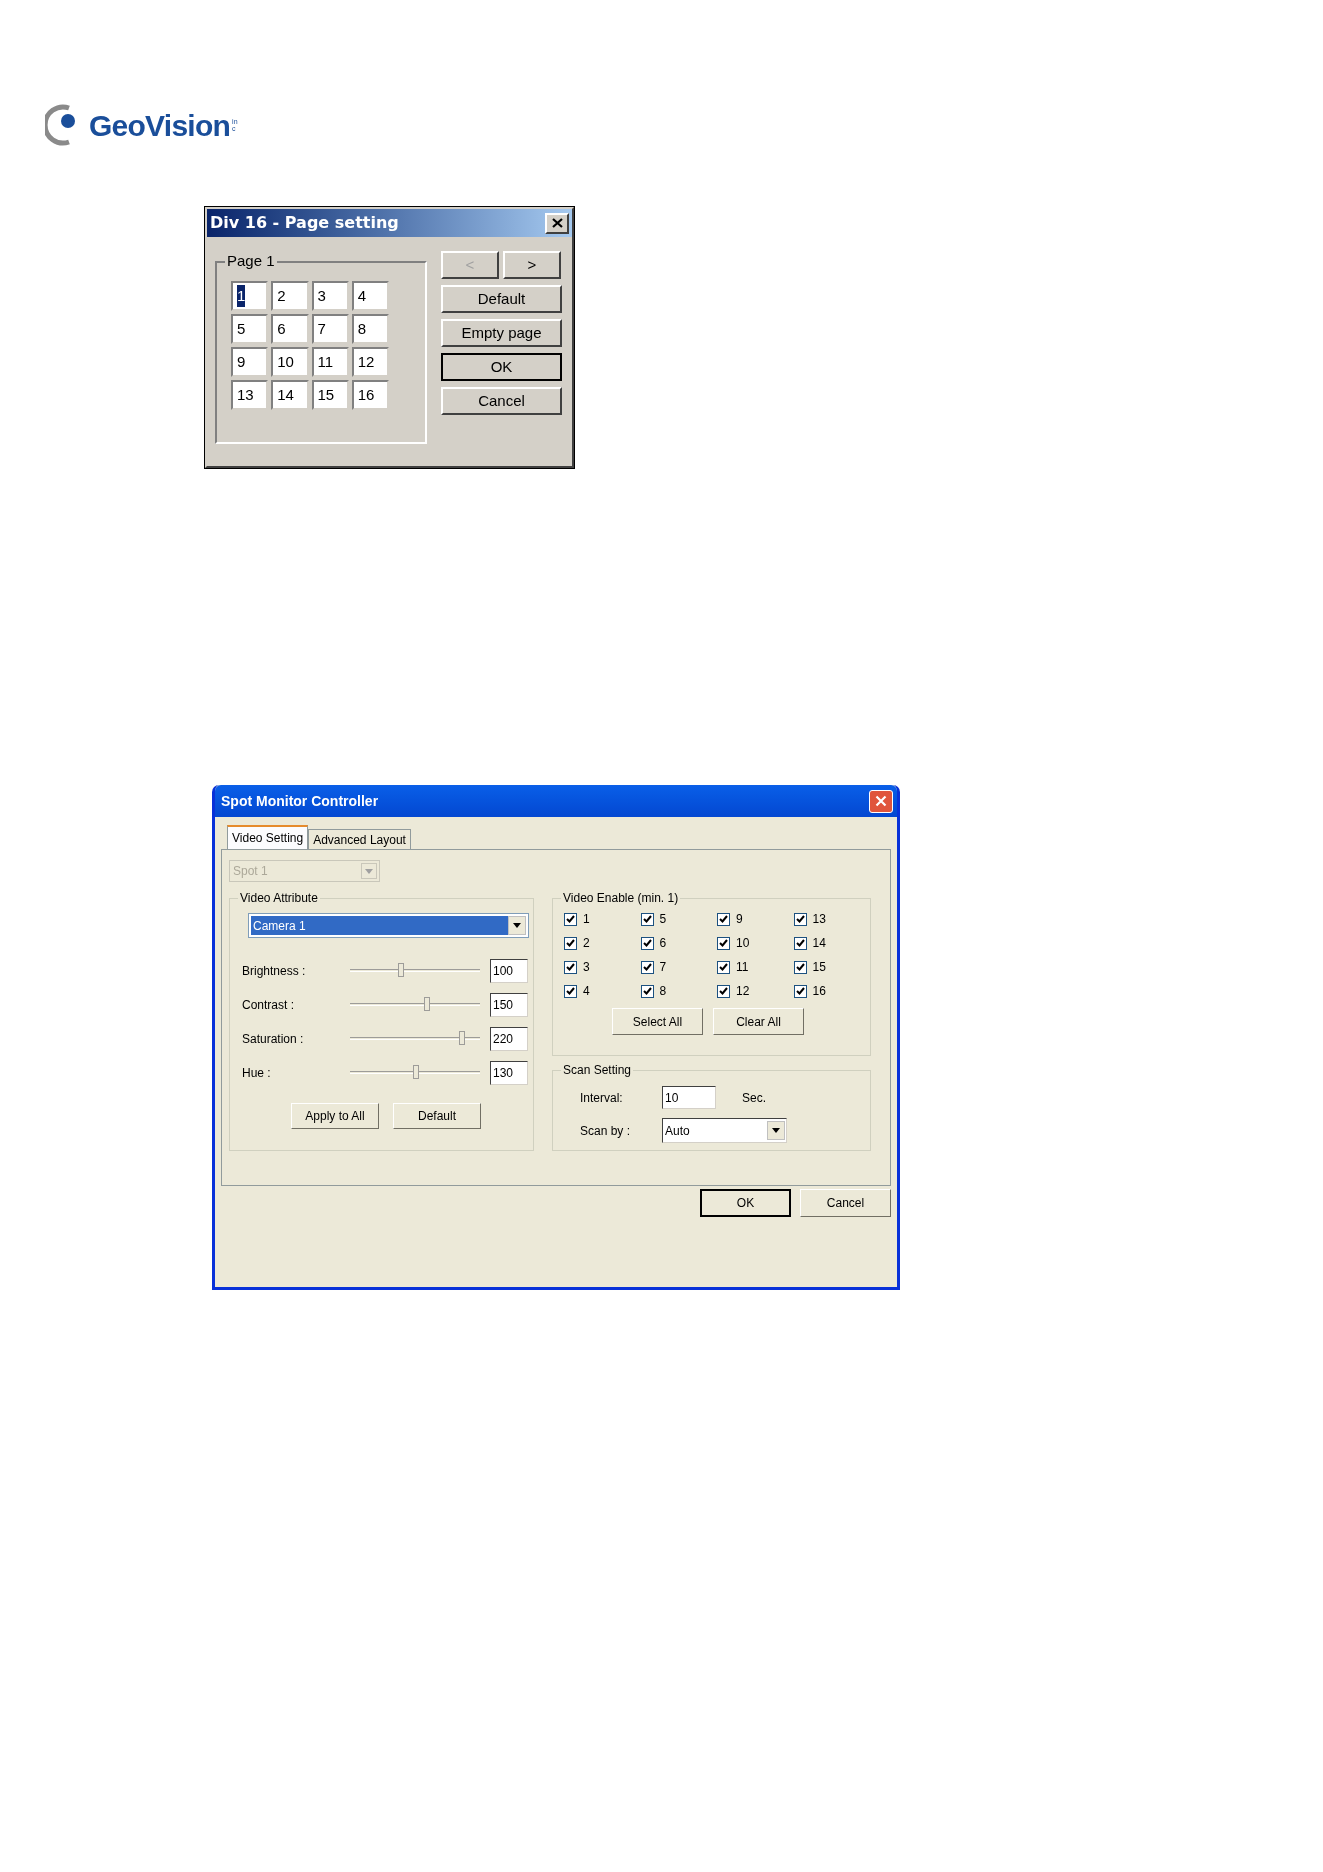 This screenshot has width=1323, height=1872. What do you see at coordinates (160, 125) in the screenshot?
I see `logo-text: GeoVision` at bounding box center [160, 125].